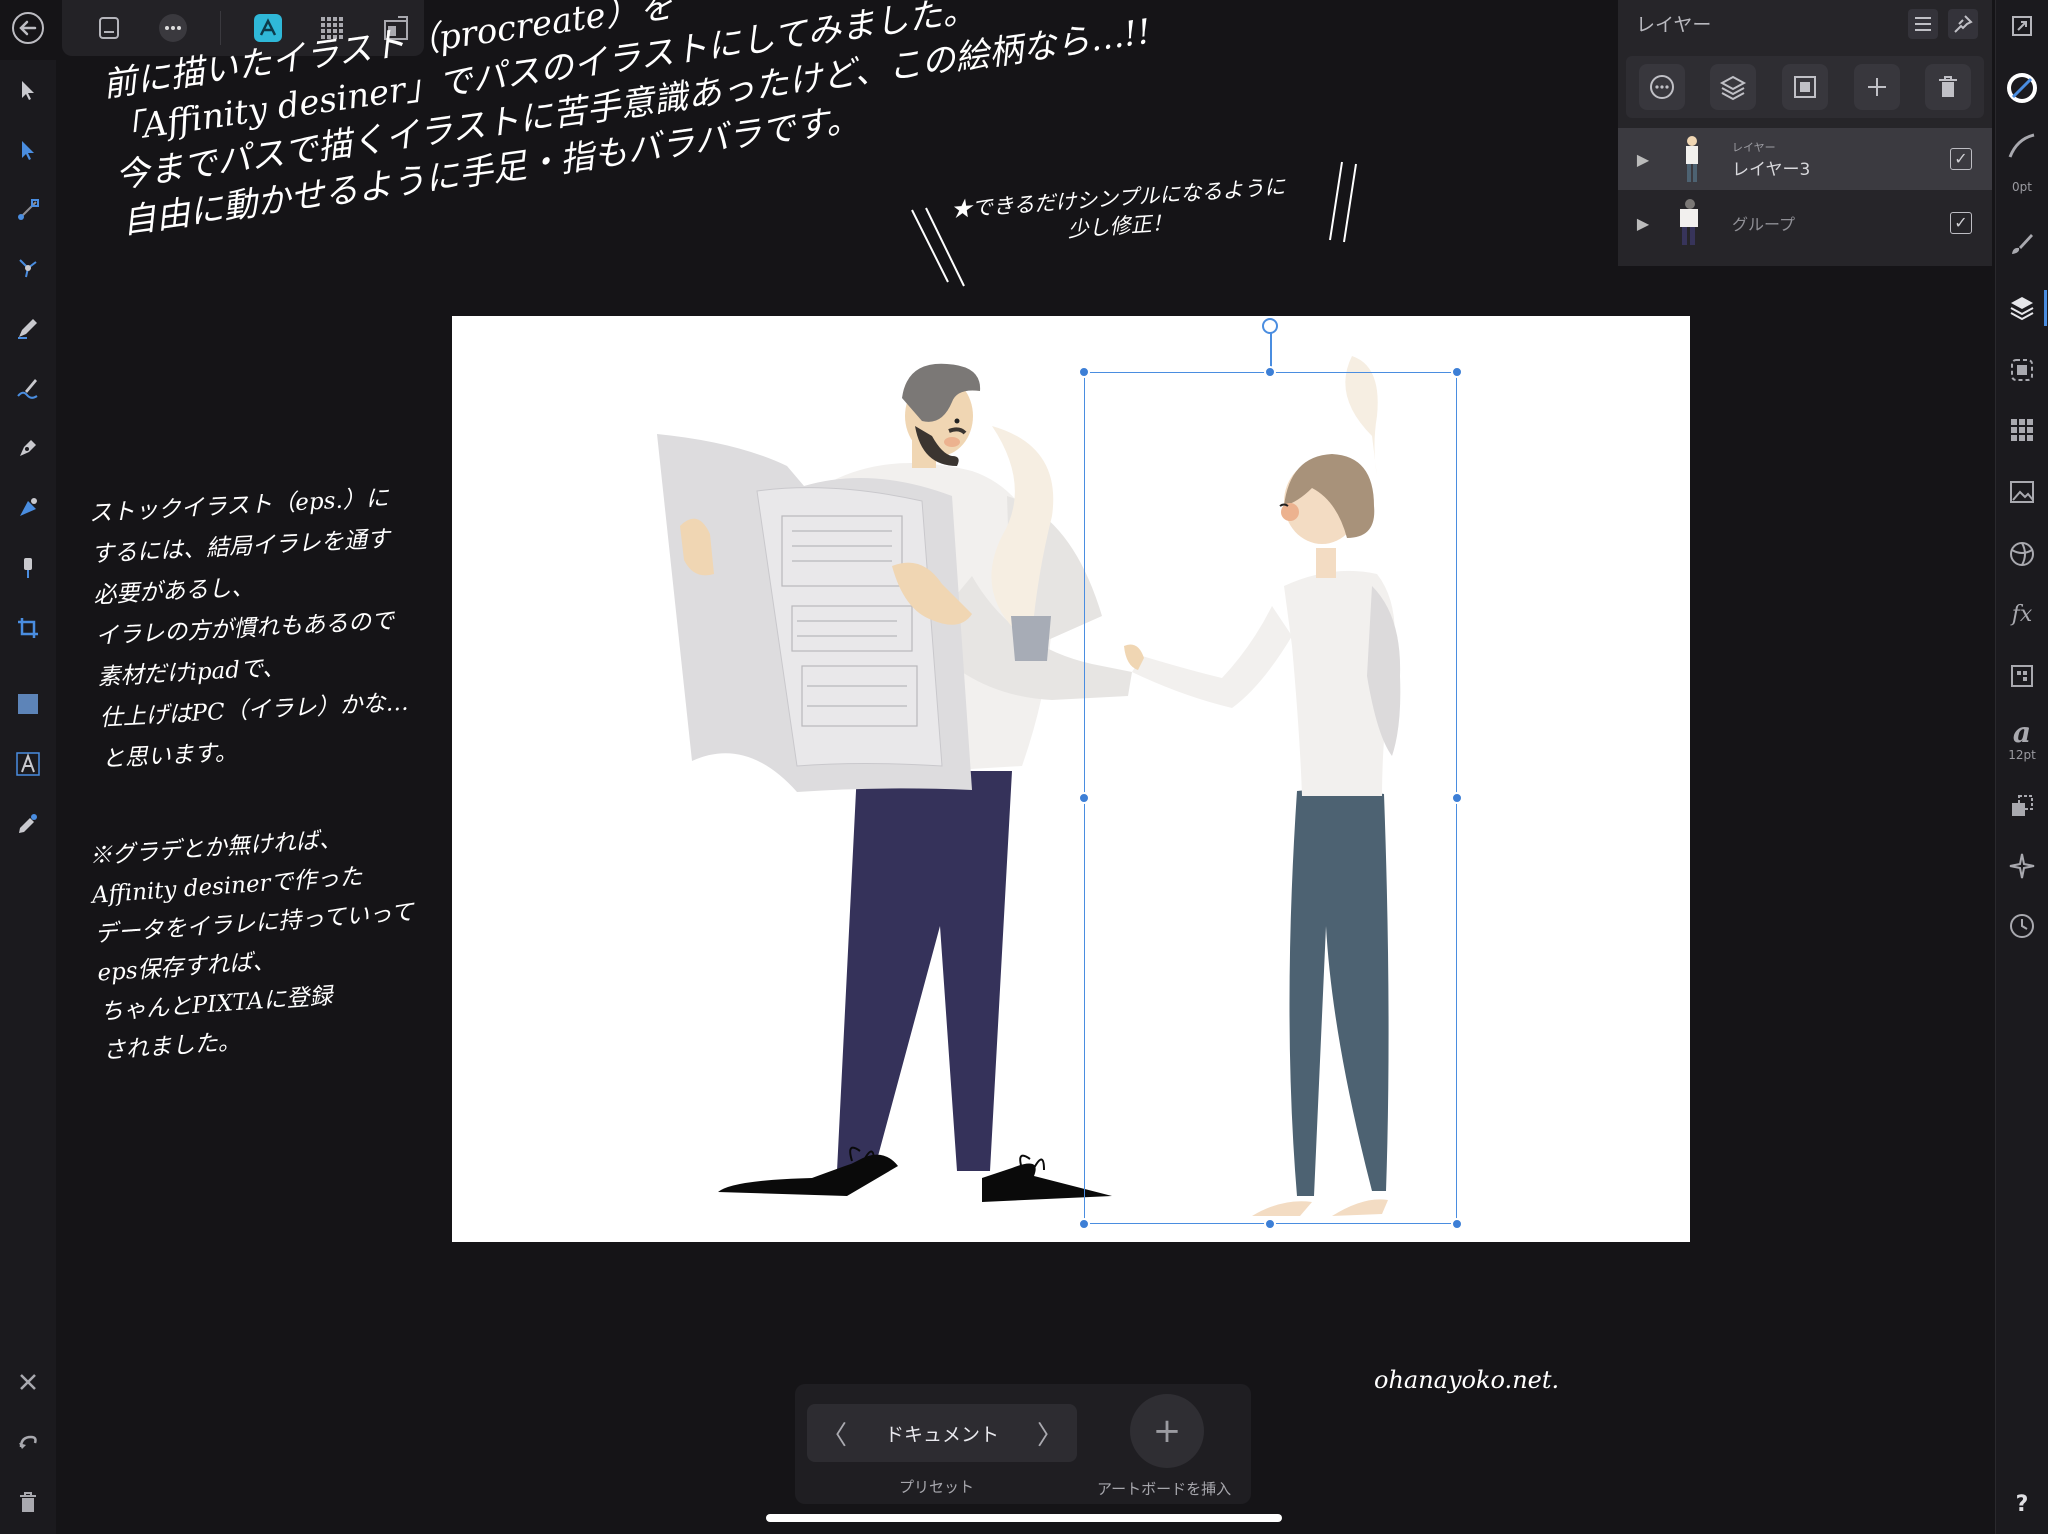 Image resolution: width=2048 pixels, height=1534 pixels. Describe the element at coordinates (1270, 372) in the screenshot. I see `resize-handle-top` at that location.